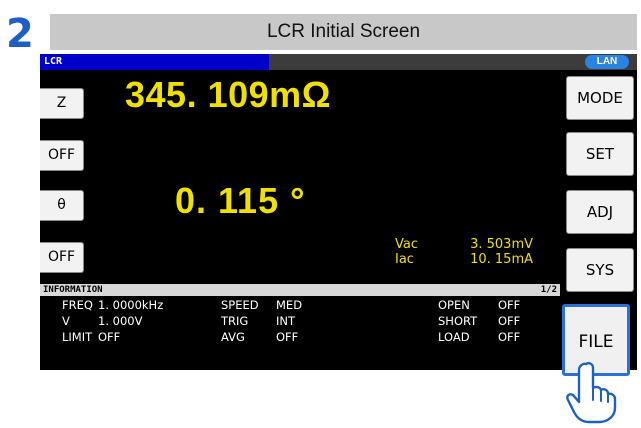 The height and width of the screenshot is (428, 641). What do you see at coordinates (600, 98) in the screenshot?
I see `mode-button: MODE` at bounding box center [600, 98].